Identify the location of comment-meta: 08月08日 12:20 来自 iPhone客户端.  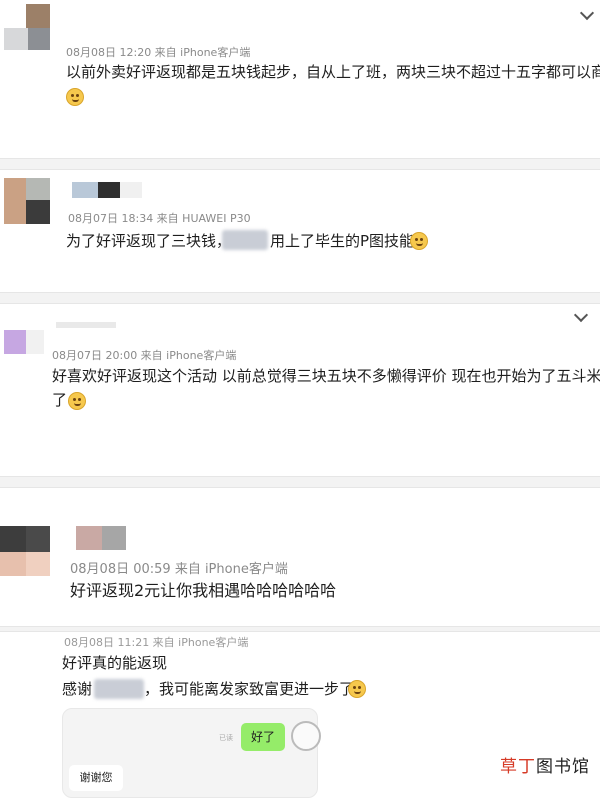
(158, 52).